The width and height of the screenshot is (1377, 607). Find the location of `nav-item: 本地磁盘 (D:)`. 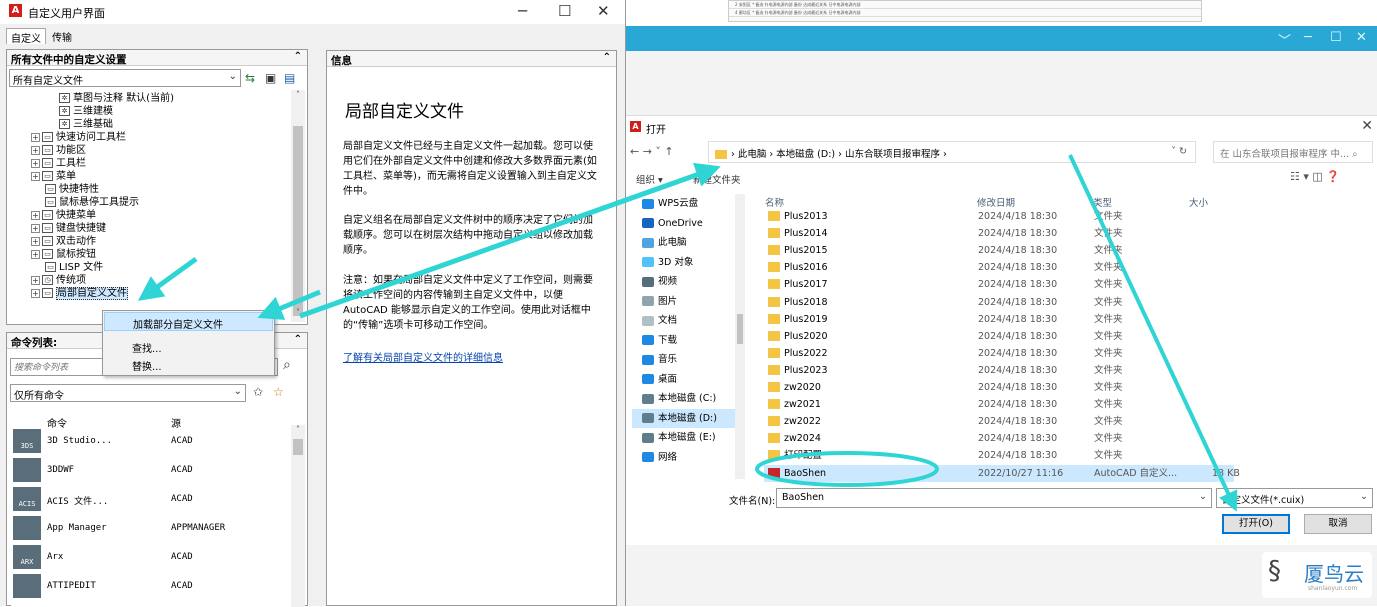

nav-item: 本地磁盘 (D:) is located at coordinates (685, 418).